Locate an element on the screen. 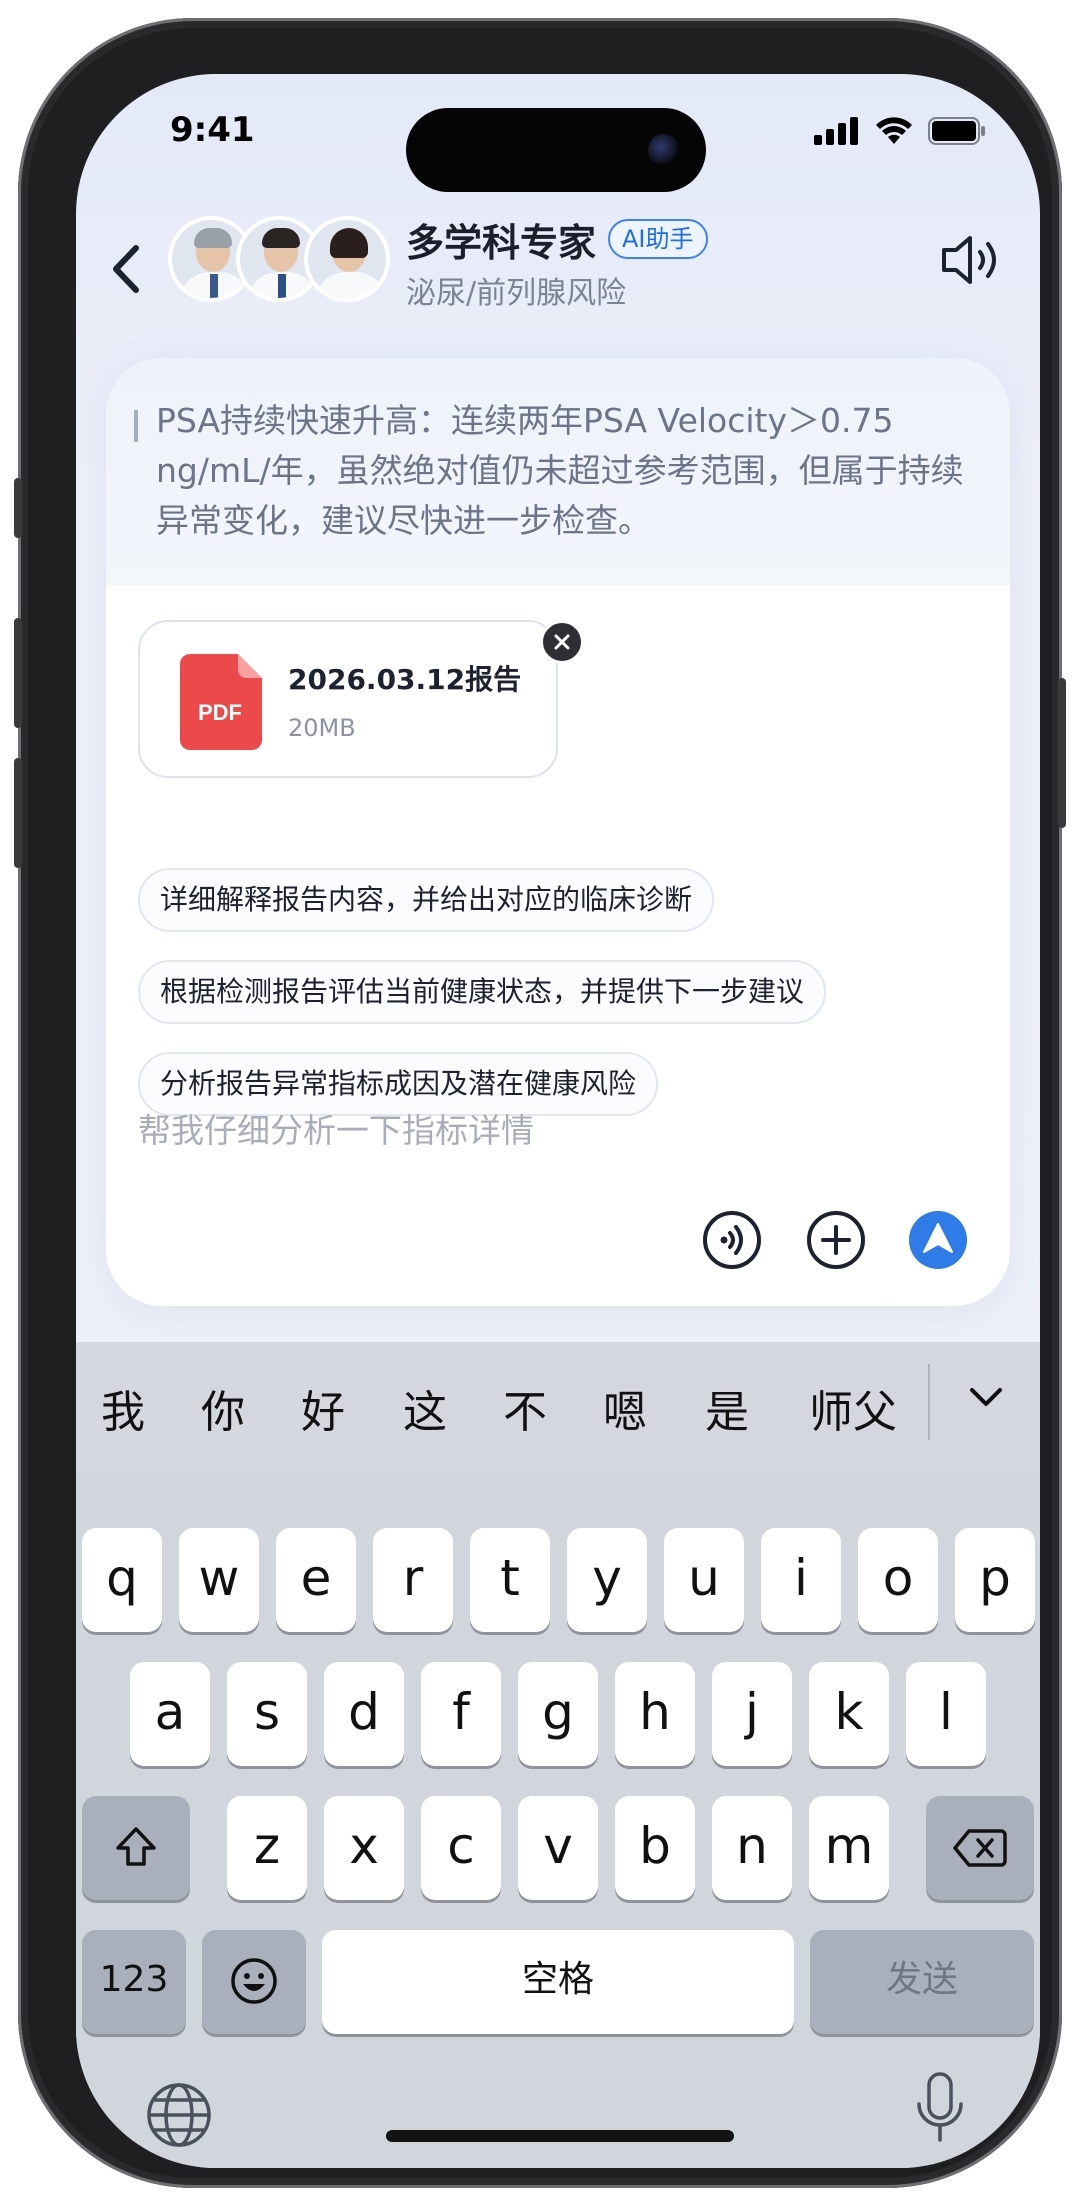 The image size is (1080, 2206). camera-icon is located at coordinates (664, 150).